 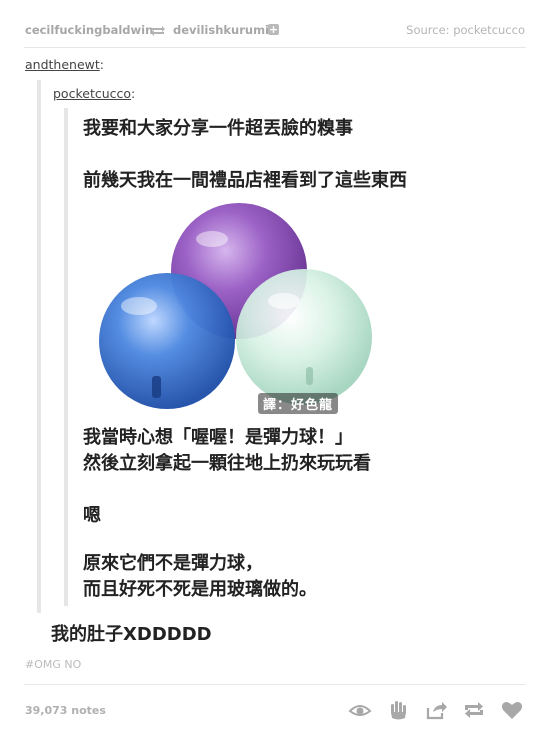 I want to click on post-actions, so click(x=436, y=710).